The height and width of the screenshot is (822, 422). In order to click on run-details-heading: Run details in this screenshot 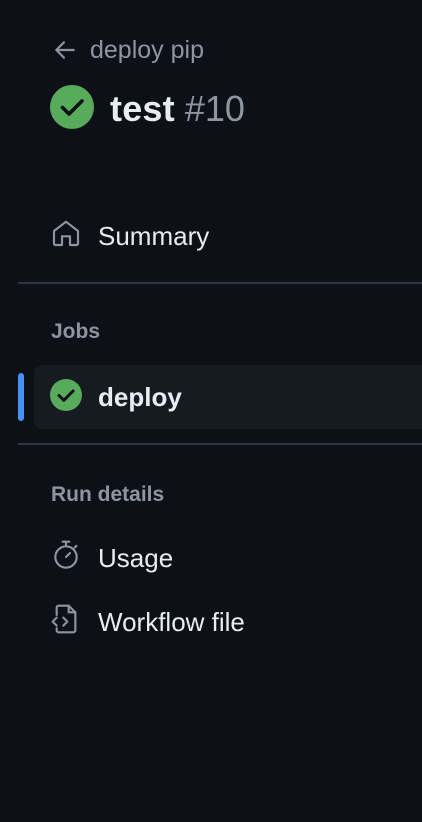, I will do `click(108, 494)`.